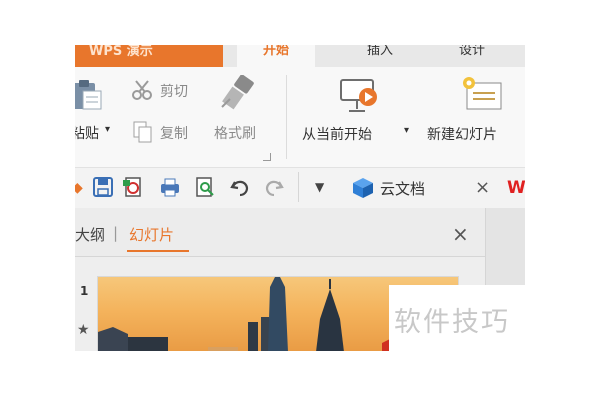  I want to click on watermark-text: 软件技巧, so click(452, 322).